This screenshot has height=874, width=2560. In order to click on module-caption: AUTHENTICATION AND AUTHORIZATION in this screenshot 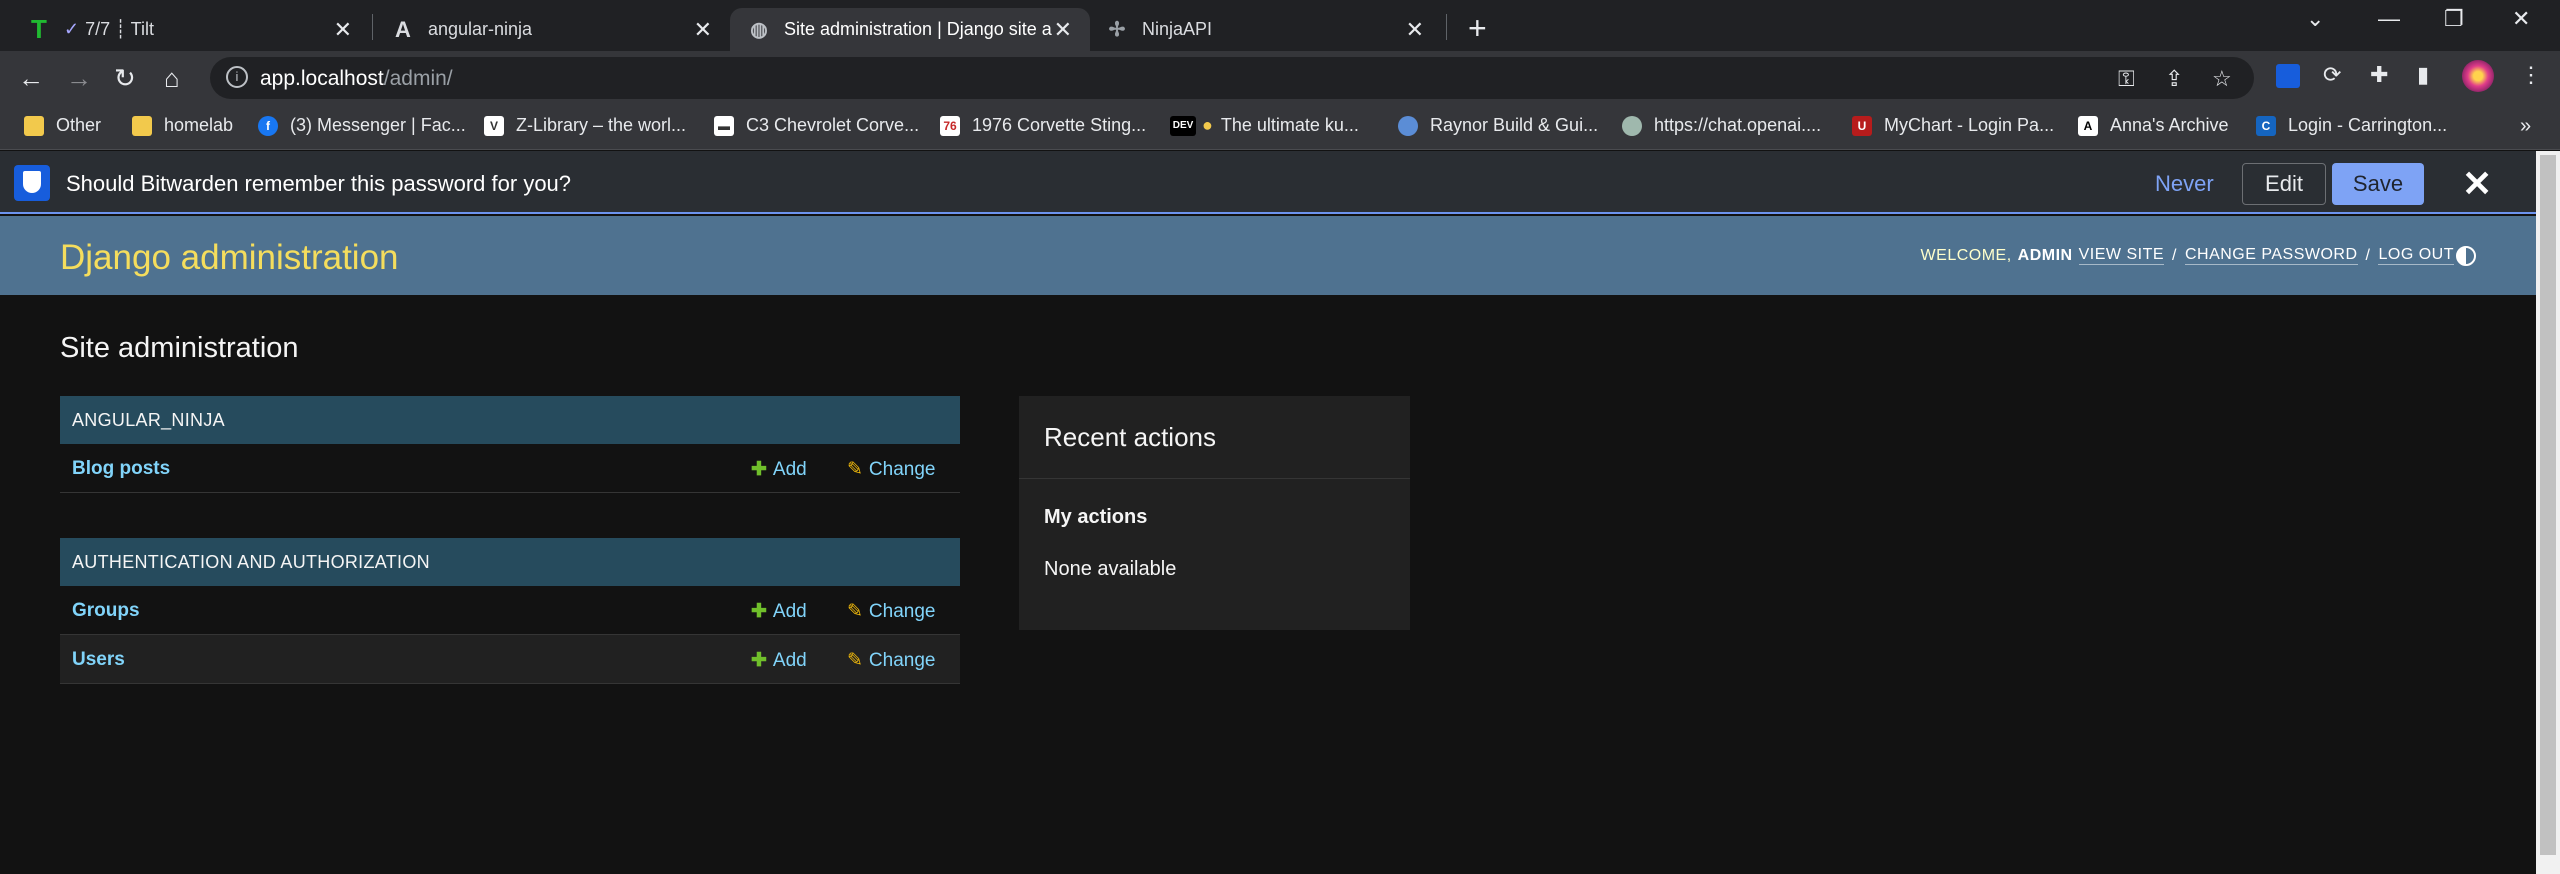, I will do `click(510, 562)`.